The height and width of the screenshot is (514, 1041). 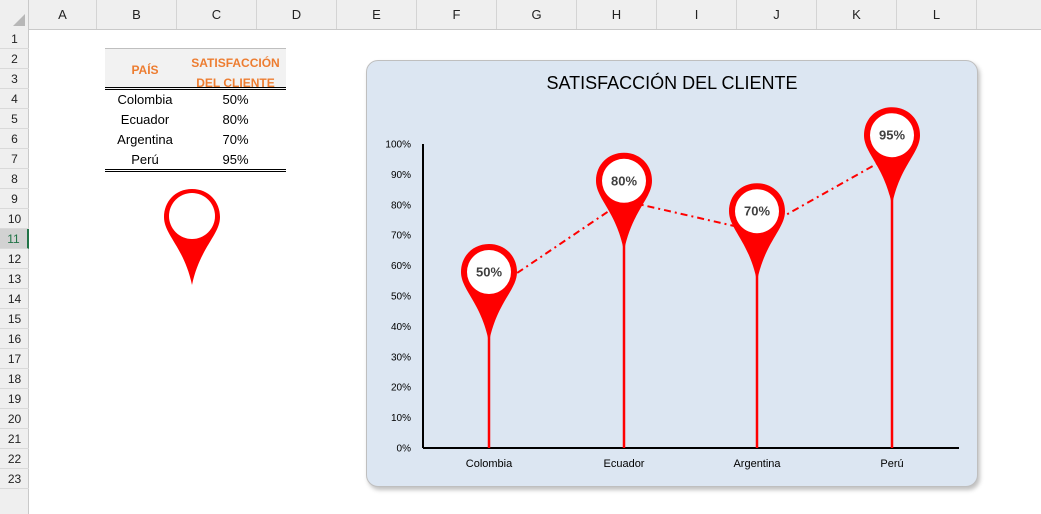 I want to click on table-row: Colombia 50%, so click(x=195, y=100).